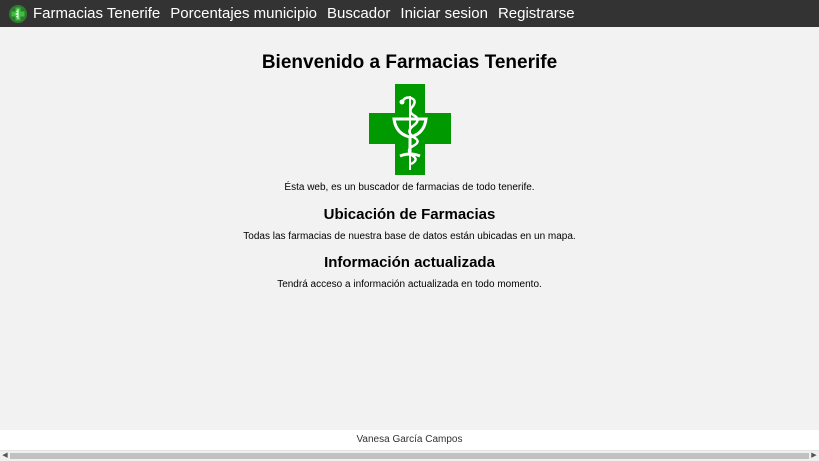  What do you see at coordinates (5, 456) in the screenshot?
I see `scroll-left-icon: ◀` at bounding box center [5, 456].